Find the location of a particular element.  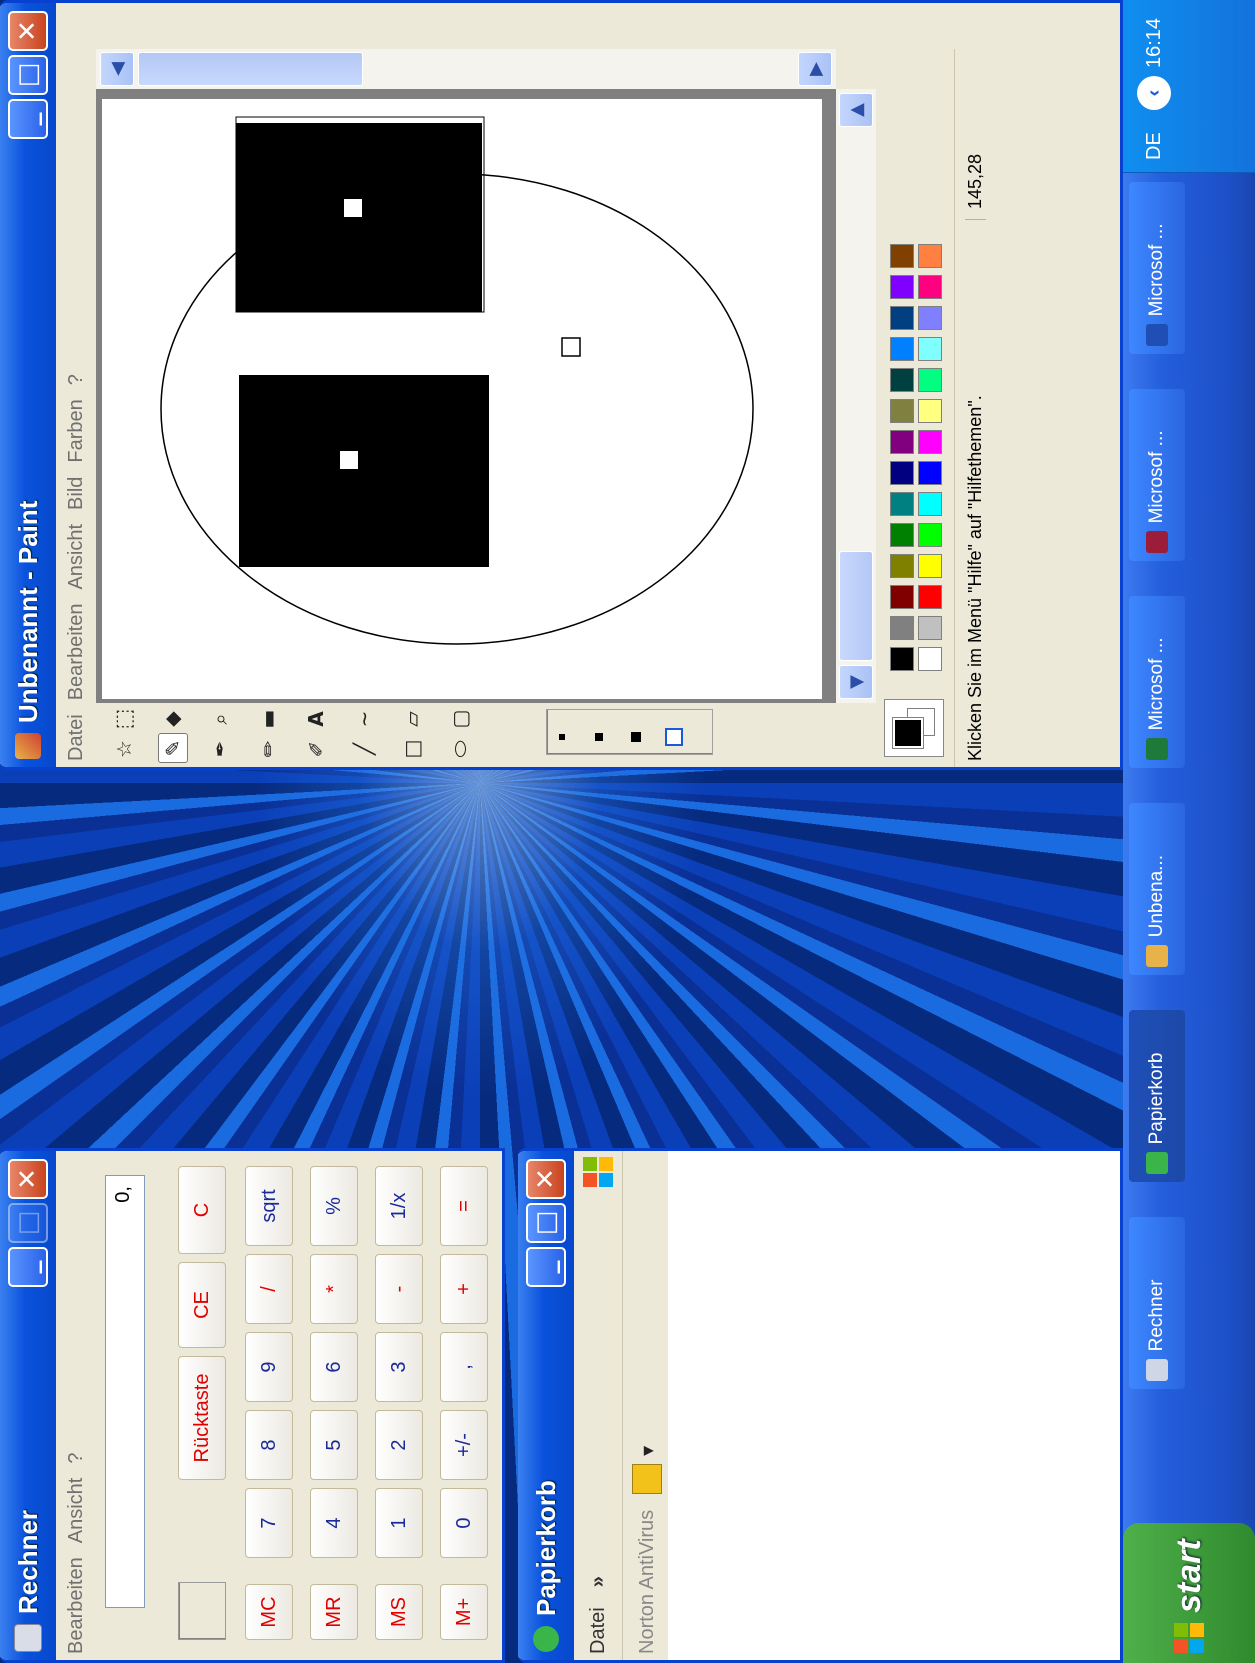

key-0: 0 is located at coordinates (464, 1523).